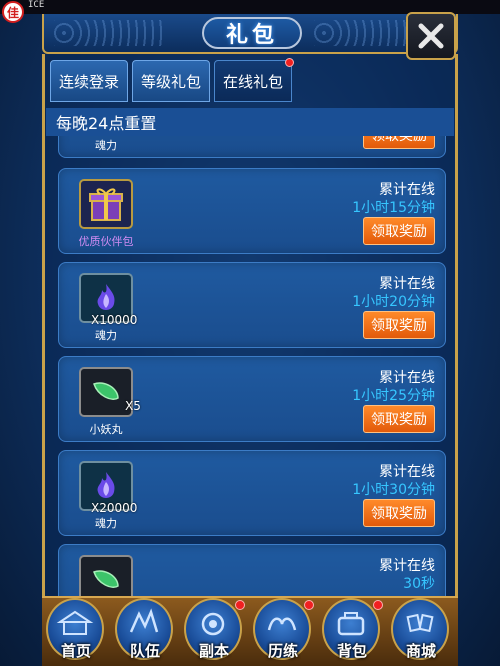  Describe the element at coordinates (106, 429) in the screenshot. I see `item-name: 小妖丸` at that location.